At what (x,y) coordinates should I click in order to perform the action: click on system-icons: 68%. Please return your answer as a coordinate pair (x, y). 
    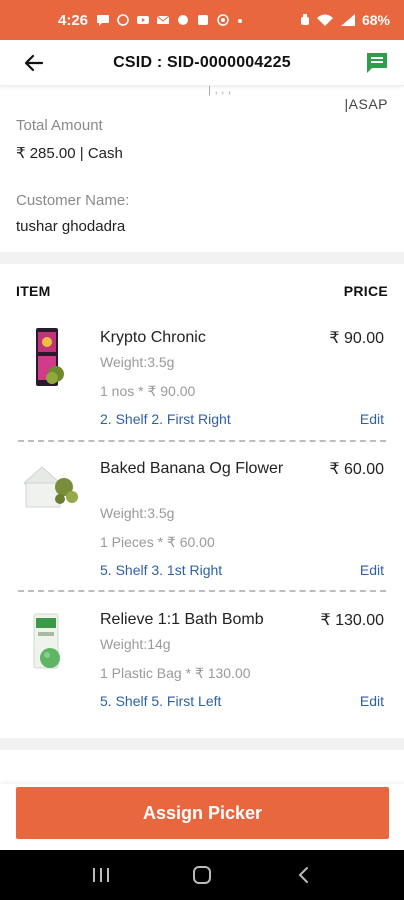
    Looking at the image, I should click on (344, 20).